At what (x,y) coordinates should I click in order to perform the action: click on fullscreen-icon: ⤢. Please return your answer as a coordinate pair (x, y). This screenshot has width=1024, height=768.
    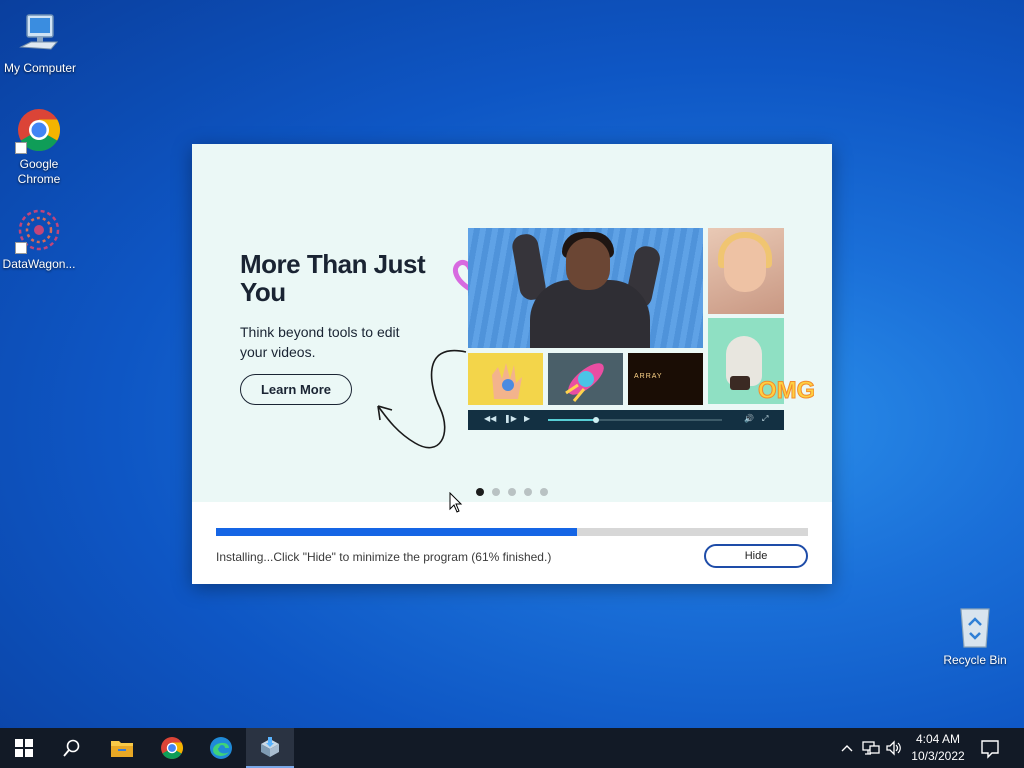
    Looking at the image, I should click on (765, 419).